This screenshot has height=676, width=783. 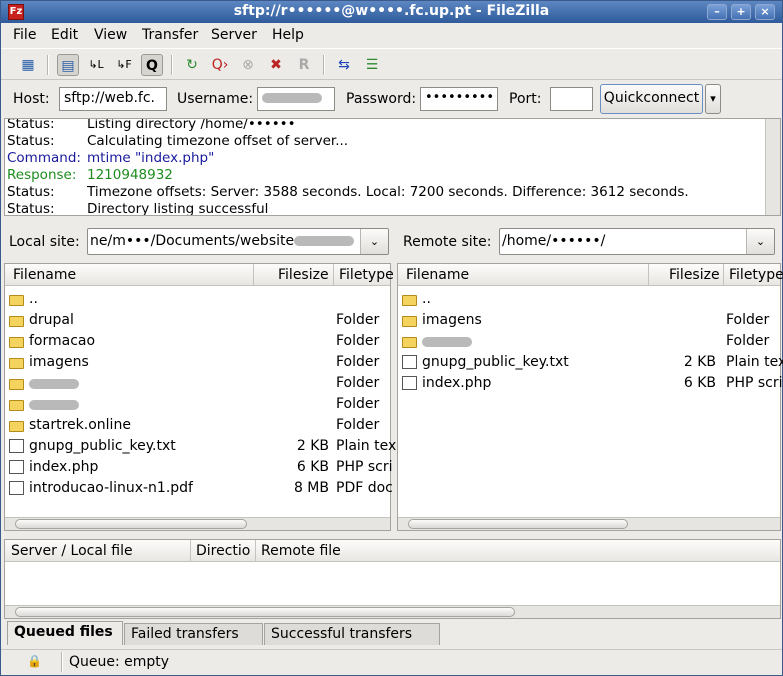 I want to click on close-button: ×, so click(x=765, y=12).